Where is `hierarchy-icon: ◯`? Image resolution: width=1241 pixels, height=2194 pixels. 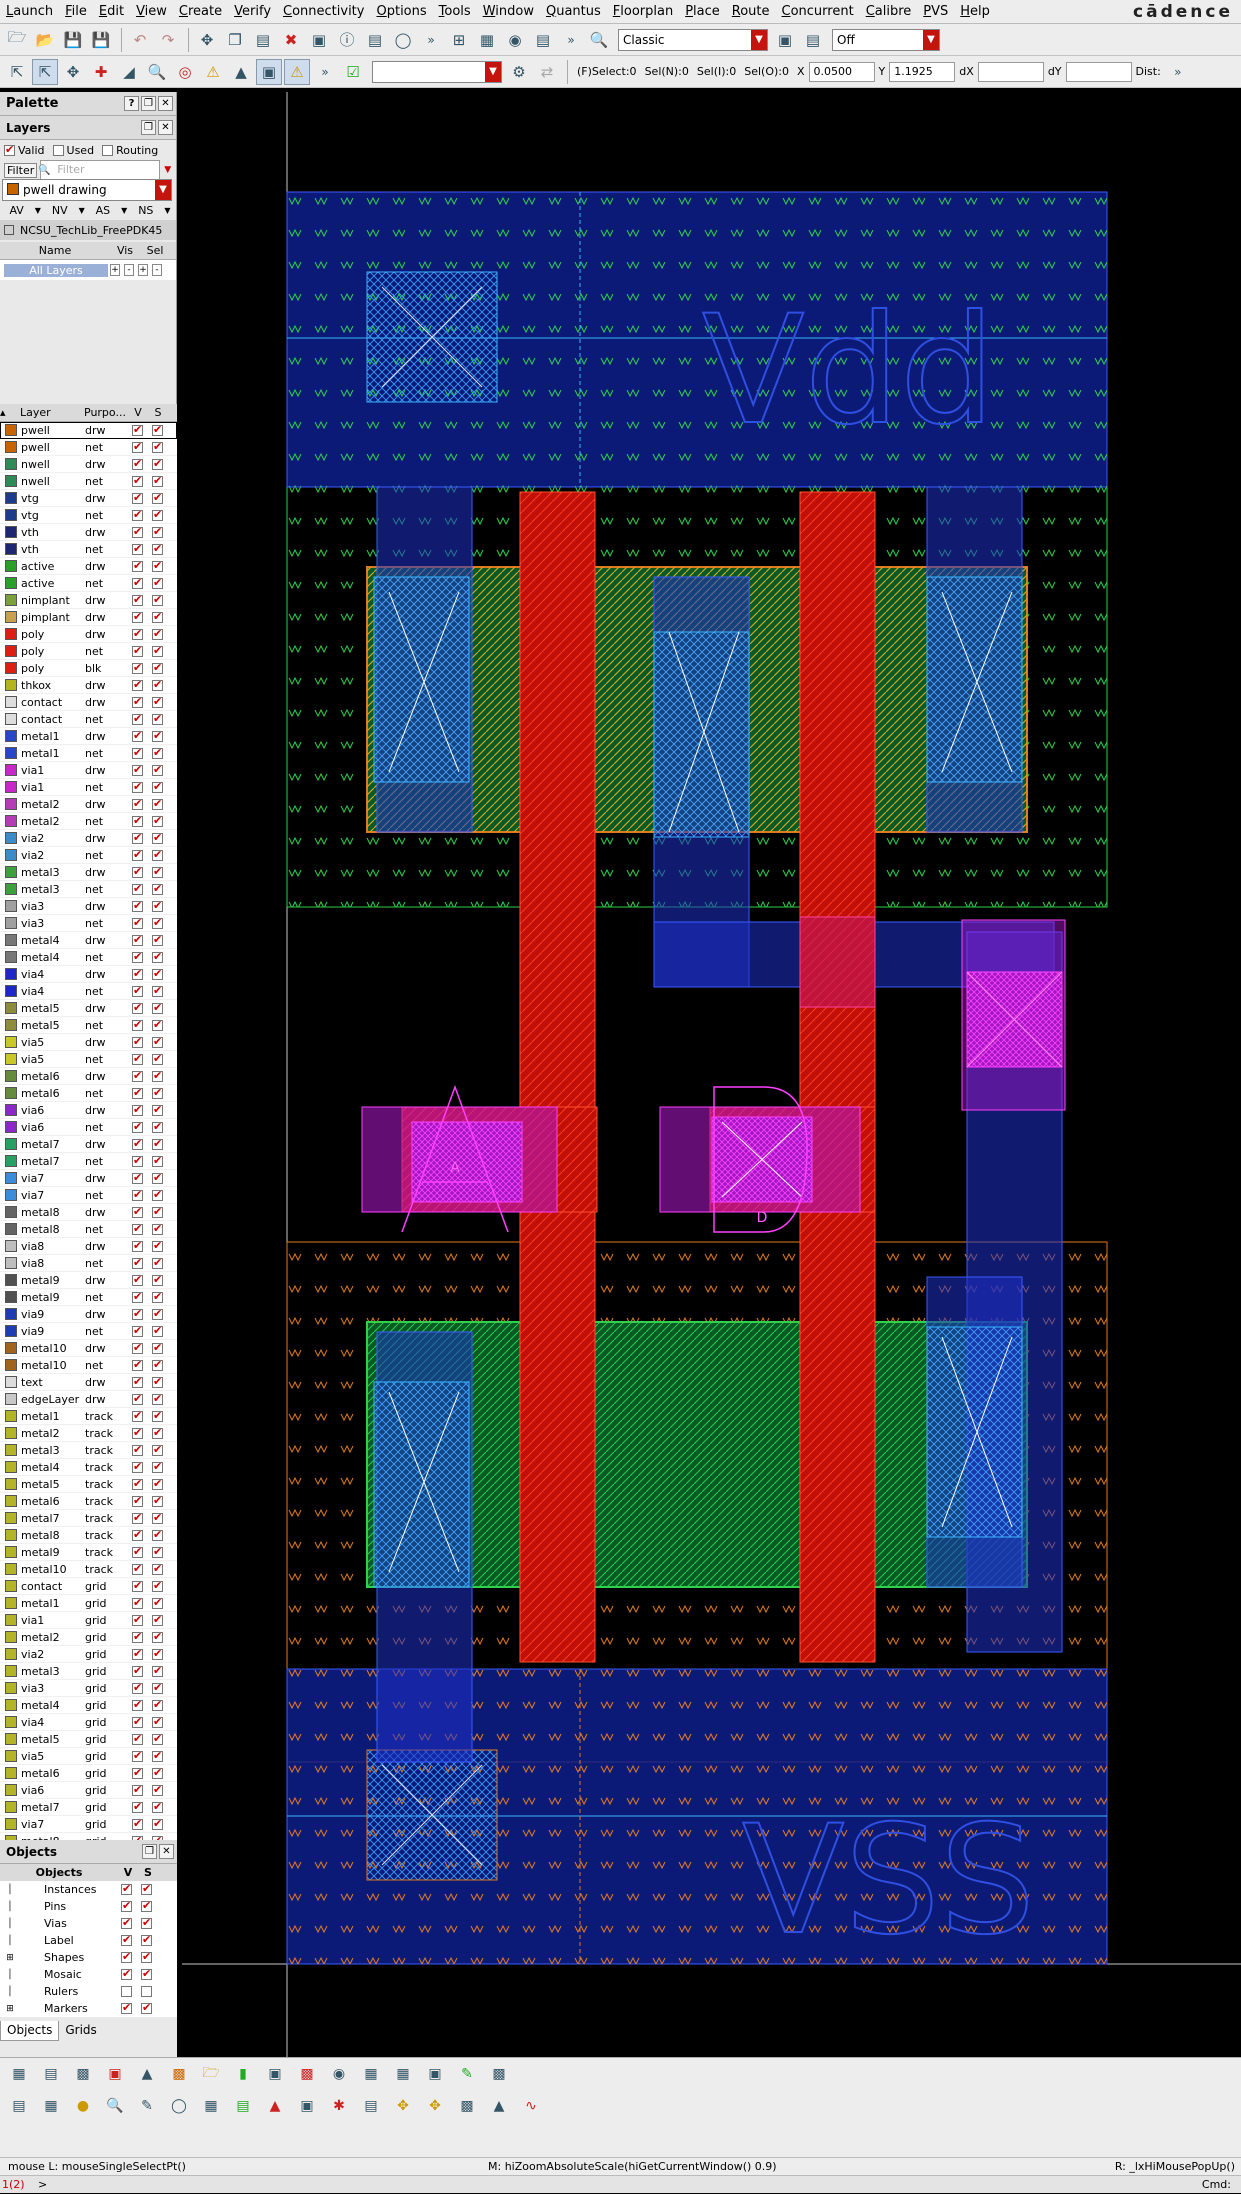
hierarchy-icon: ◯ is located at coordinates (403, 40).